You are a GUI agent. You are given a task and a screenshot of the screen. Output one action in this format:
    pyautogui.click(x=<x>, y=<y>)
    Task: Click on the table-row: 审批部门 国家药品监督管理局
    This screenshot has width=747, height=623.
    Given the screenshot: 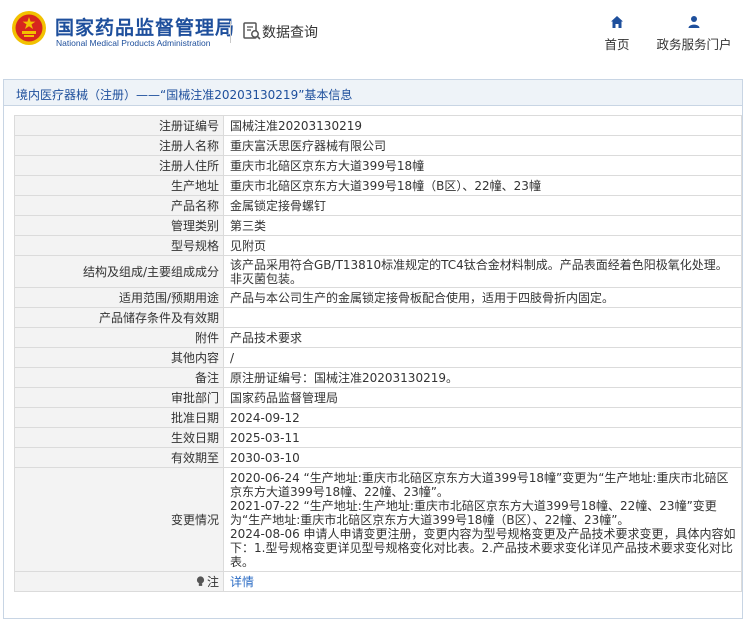 What is the action you would take?
    pyautogui.click(x=378, y=397)
    